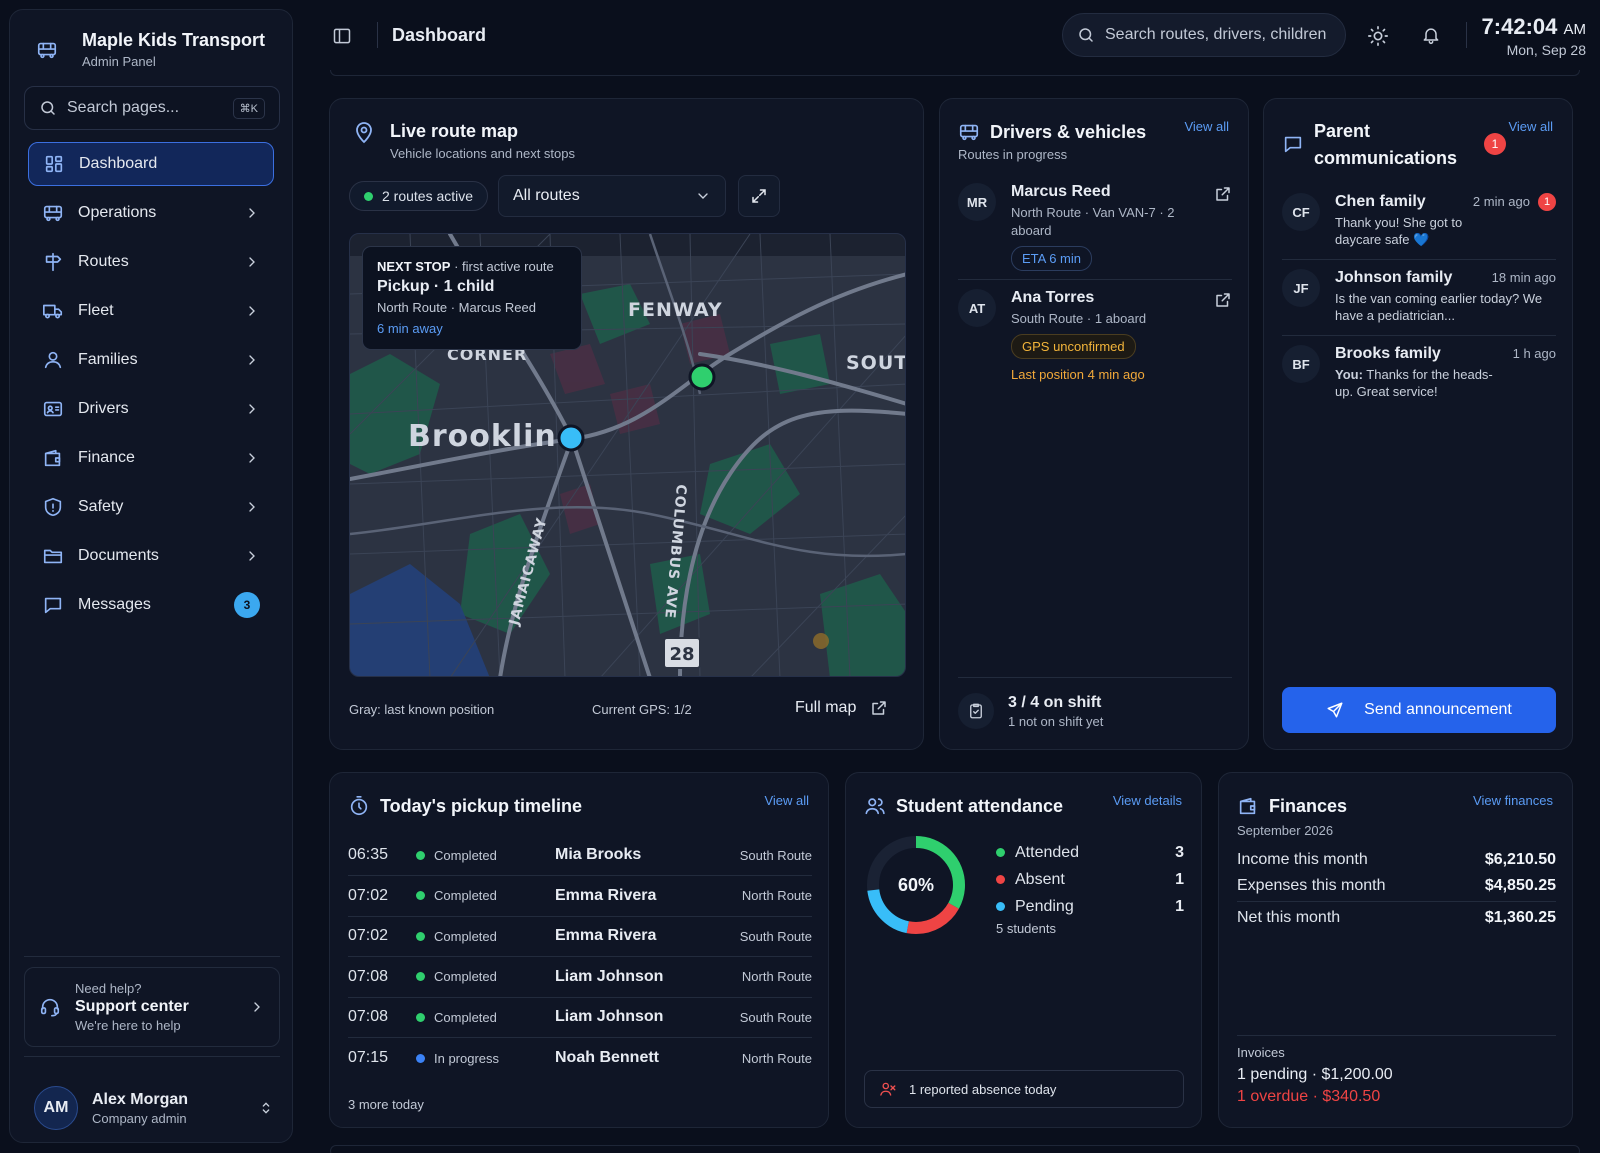  What do you see at coordinates (151, 311) in the screenshot?
I see `sidebar-item-fleet: Fleet` at bounding box center [151, 311].